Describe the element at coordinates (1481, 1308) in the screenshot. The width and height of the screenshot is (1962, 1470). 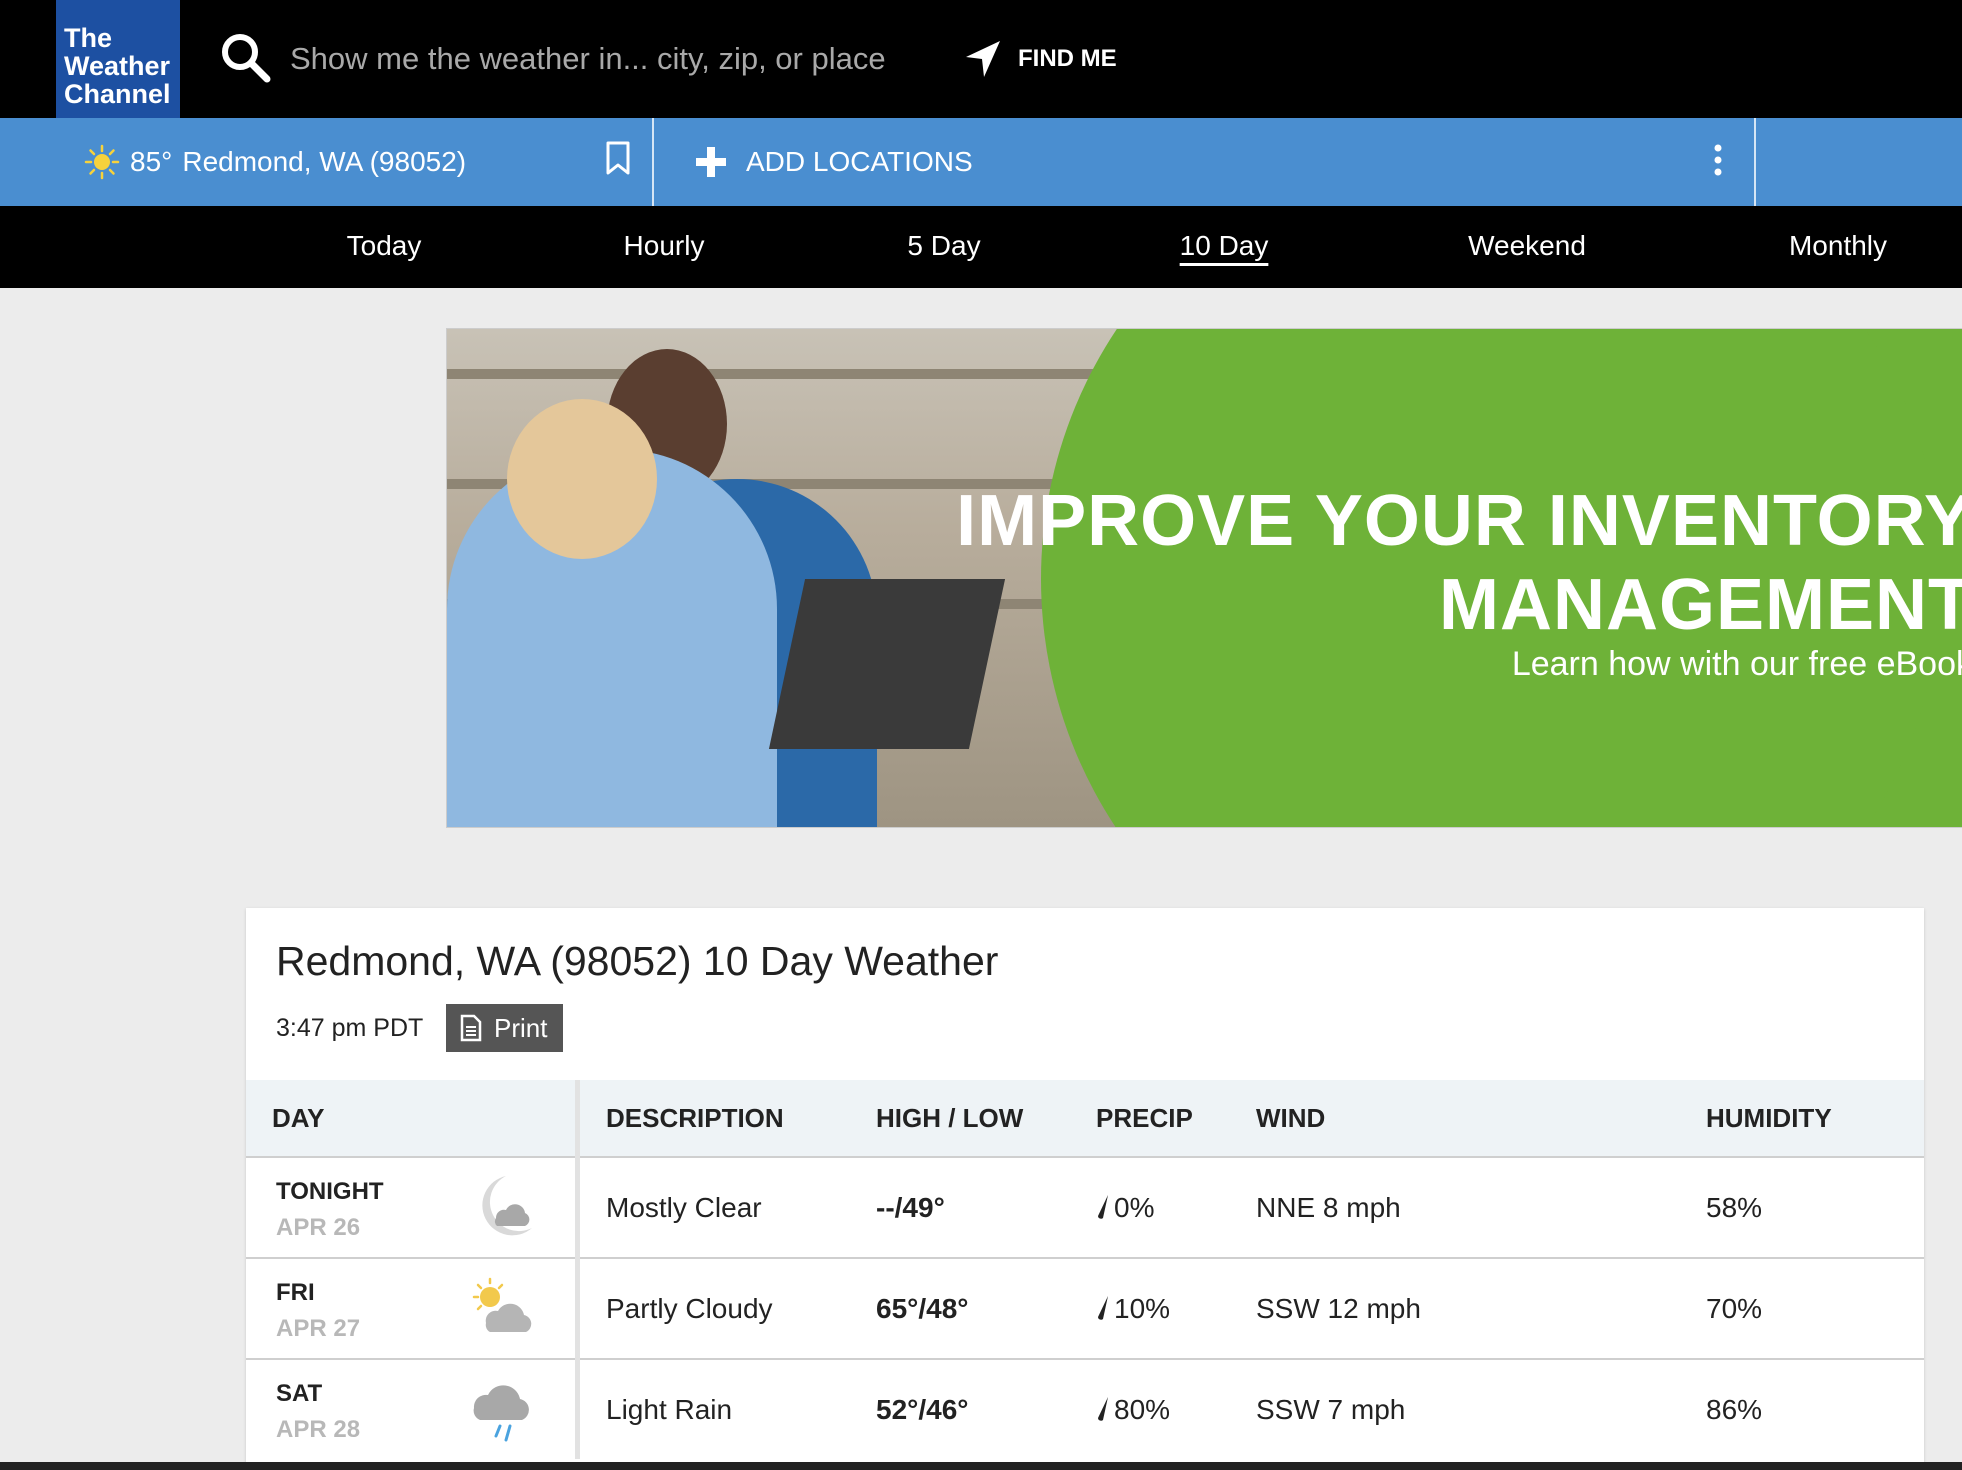
I see `wind-cell: SSW 12 mph` at that location.